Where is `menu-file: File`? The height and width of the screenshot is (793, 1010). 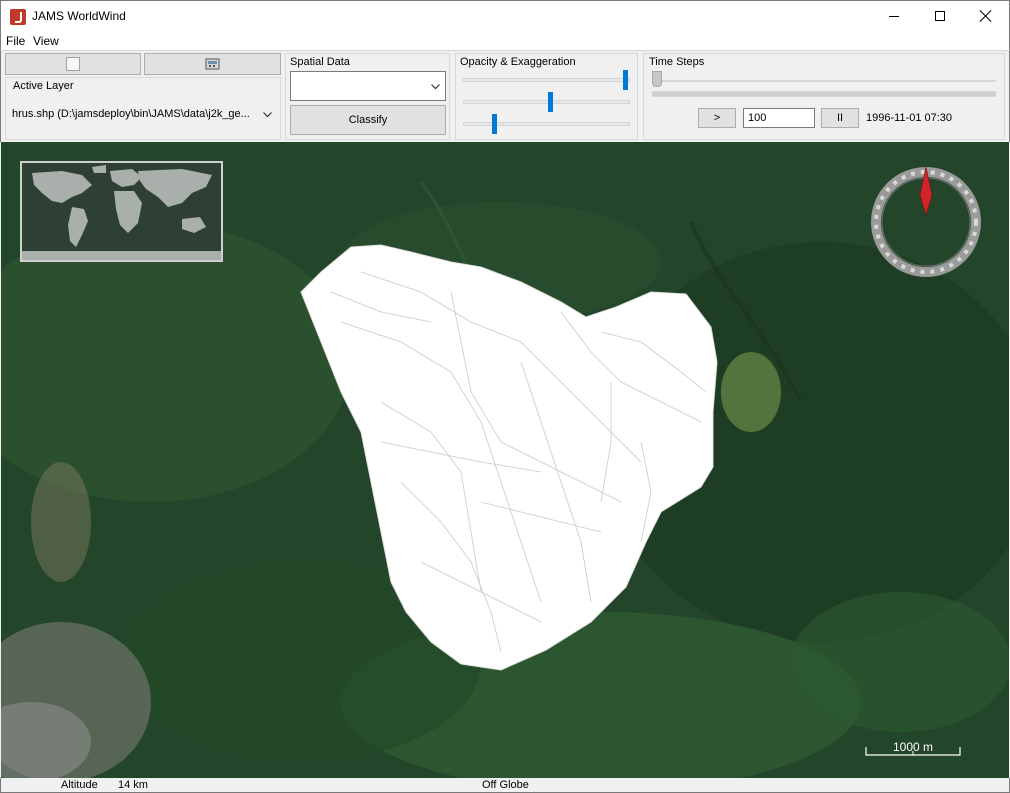 menu-file: File is located at coordinates (15, 41).